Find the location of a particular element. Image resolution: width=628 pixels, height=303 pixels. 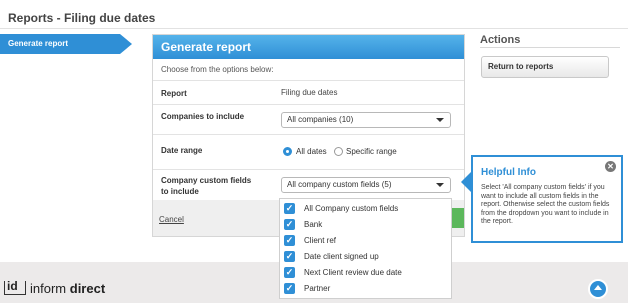

custom-fields-label: Company custom fields to include is located at coordinates (206, 186).